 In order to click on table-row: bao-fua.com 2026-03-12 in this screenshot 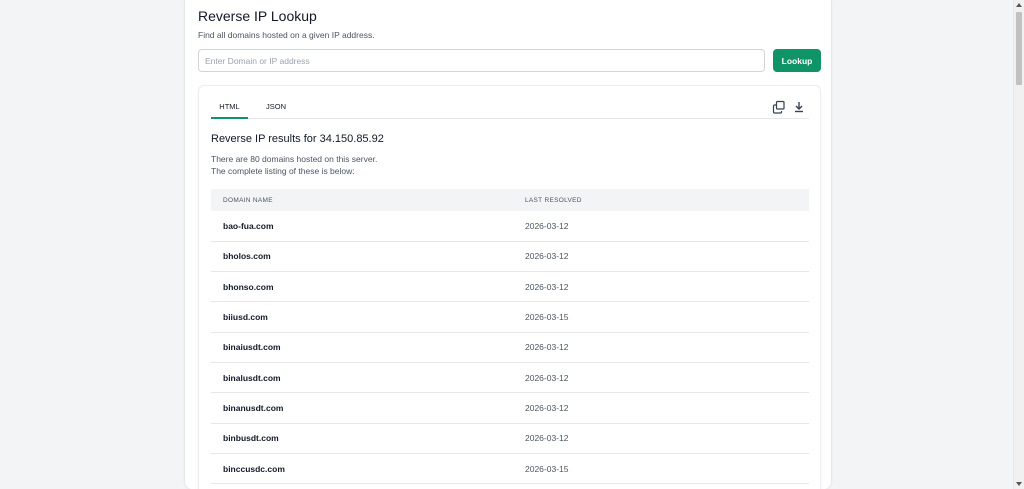, I will do `click(510, 226)`.